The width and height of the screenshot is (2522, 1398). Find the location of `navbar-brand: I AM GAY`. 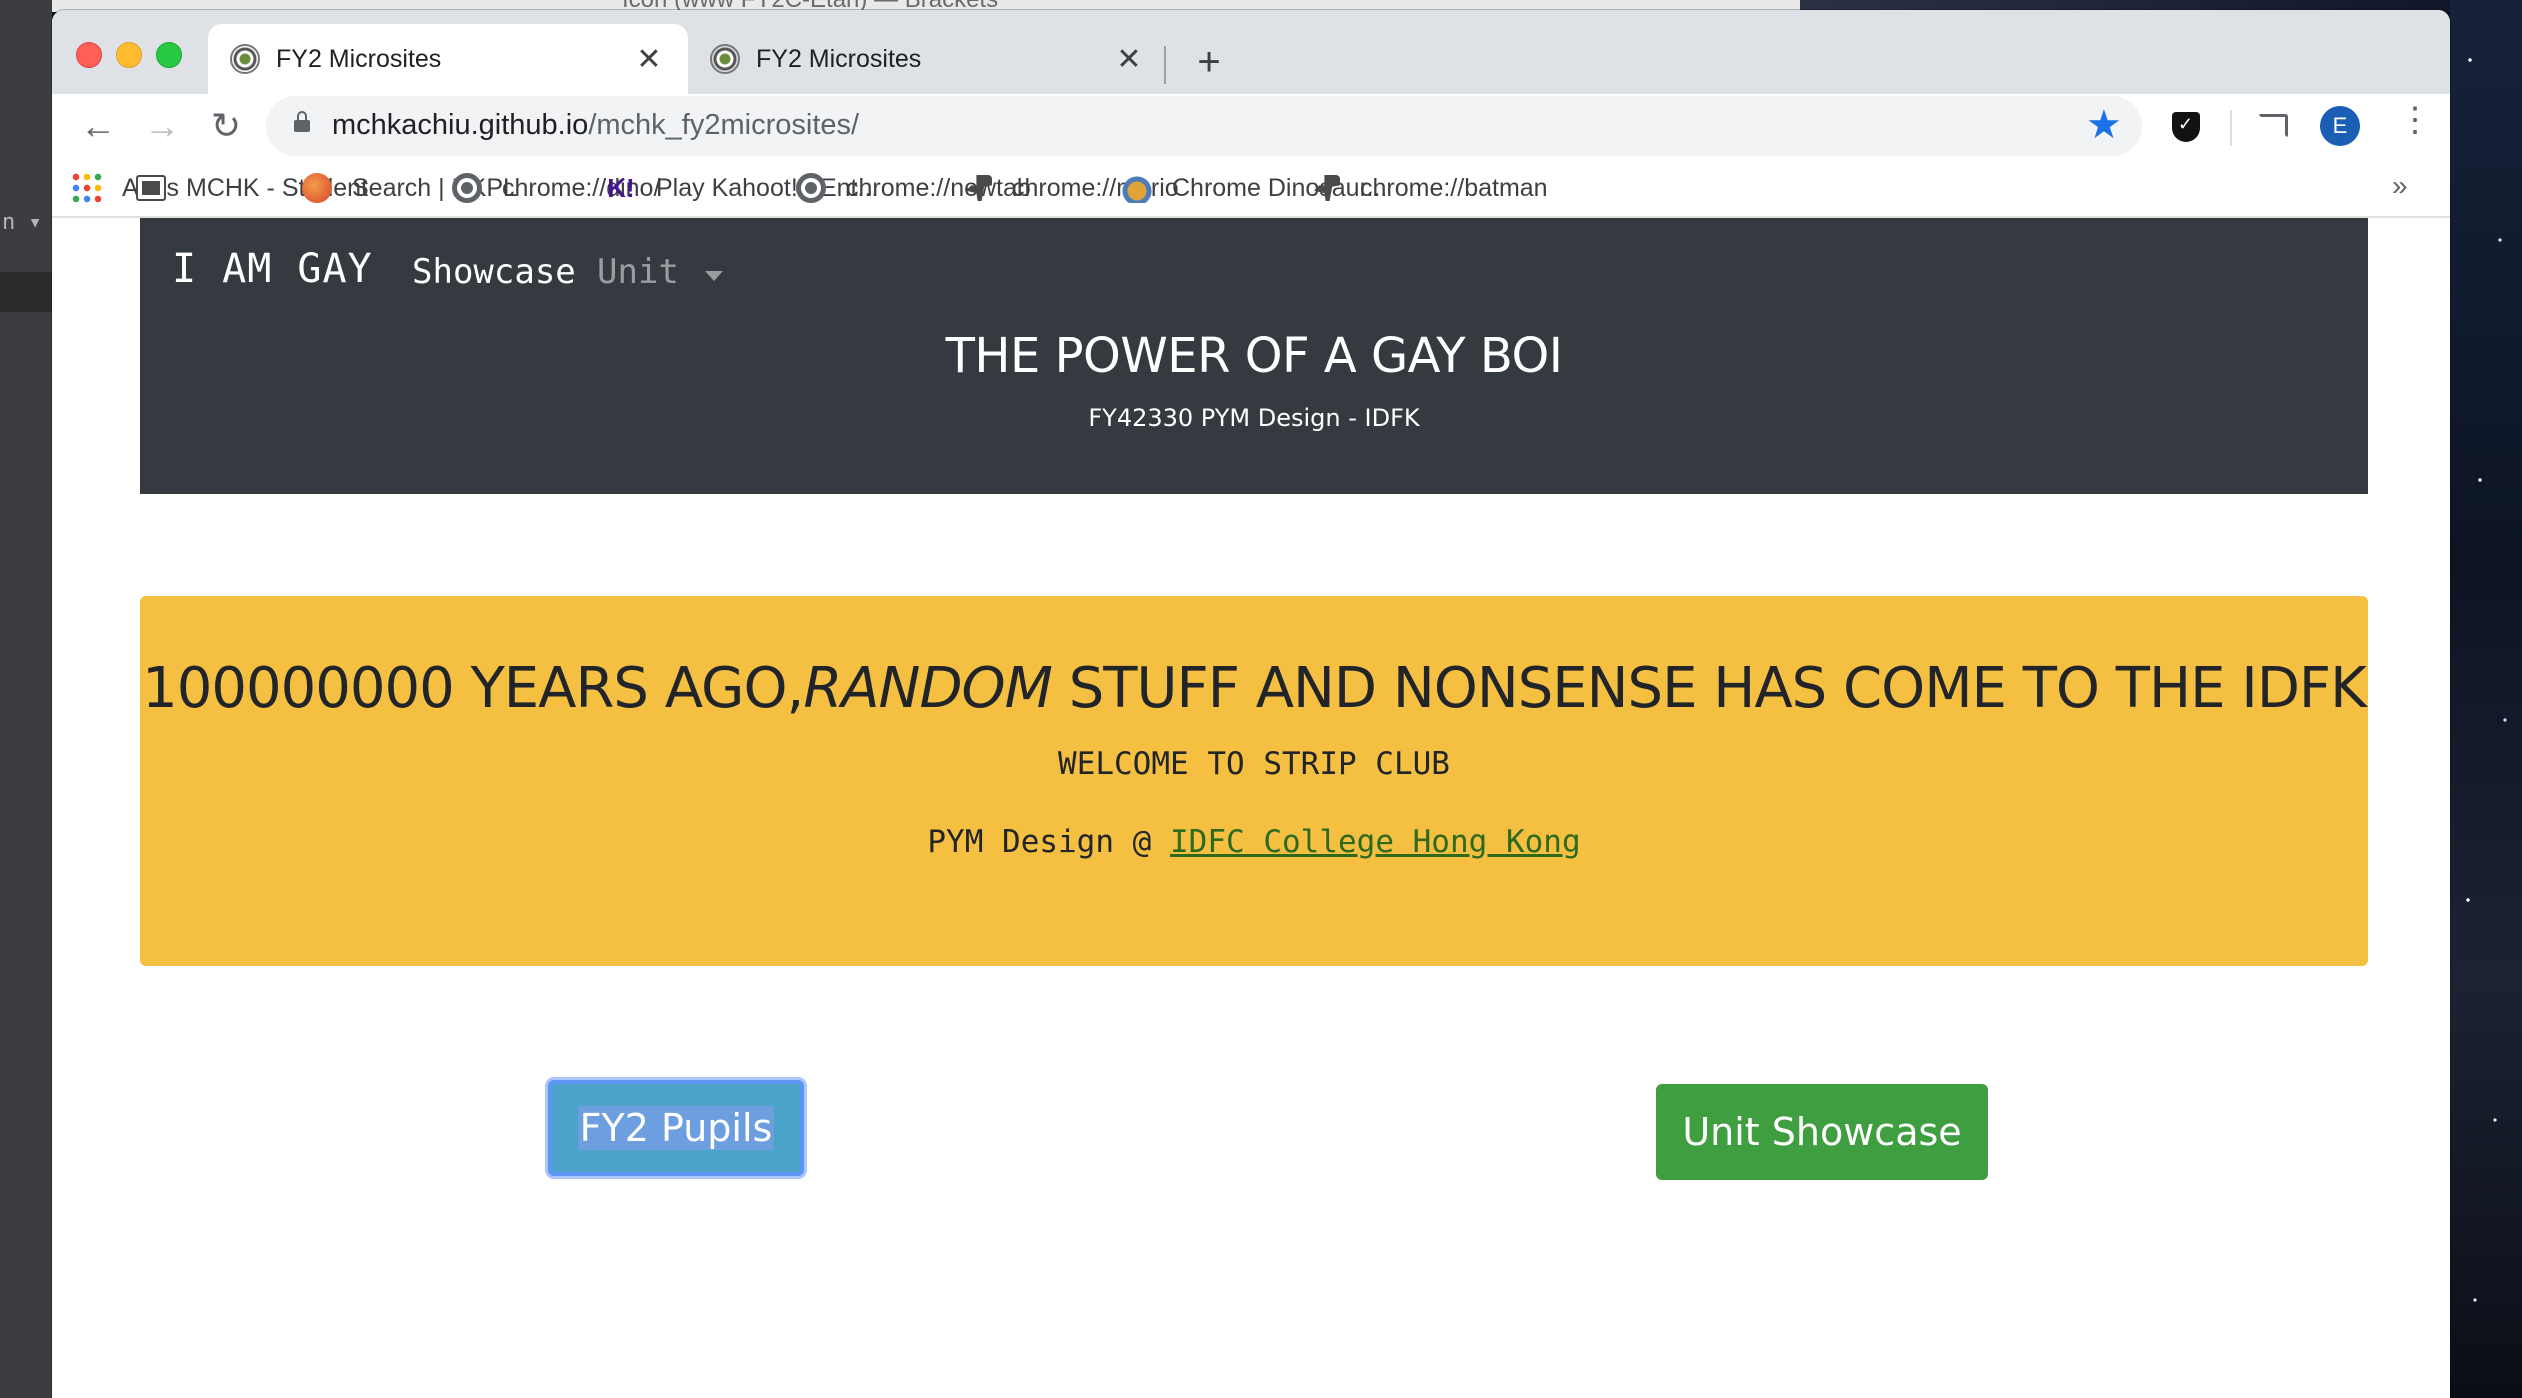

navbar-brand: I AM GAY is located at coordinates (272, 269).